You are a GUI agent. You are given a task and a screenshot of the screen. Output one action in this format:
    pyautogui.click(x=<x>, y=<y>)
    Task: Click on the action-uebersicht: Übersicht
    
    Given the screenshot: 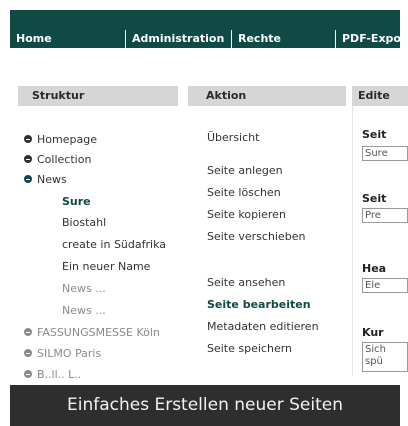 What is the action you would take?
    pyautogui.click(x=233, y=138)
    